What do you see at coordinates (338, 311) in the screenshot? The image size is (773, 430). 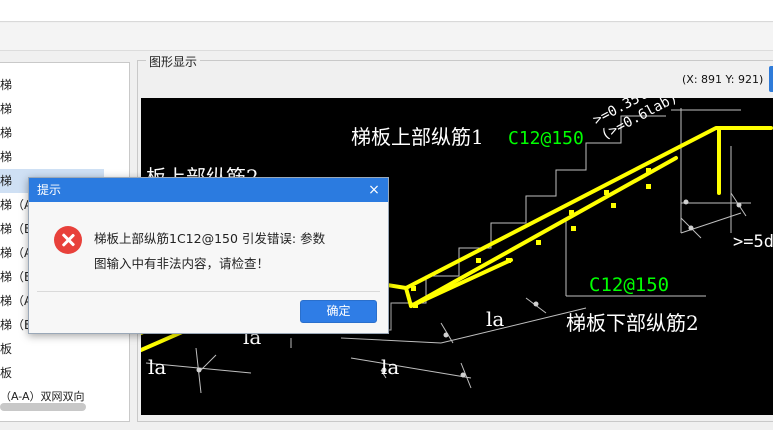 I see `ok-button: 确定` at bounding box center [338, 311].